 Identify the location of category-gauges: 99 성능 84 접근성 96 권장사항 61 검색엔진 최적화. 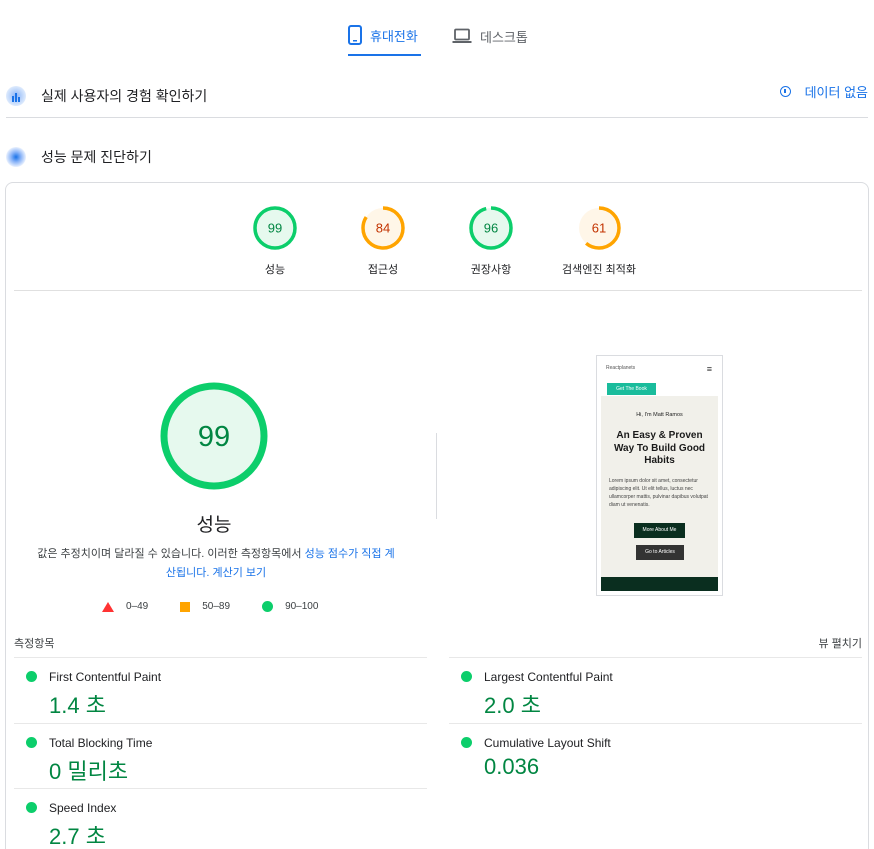
(437, 248).